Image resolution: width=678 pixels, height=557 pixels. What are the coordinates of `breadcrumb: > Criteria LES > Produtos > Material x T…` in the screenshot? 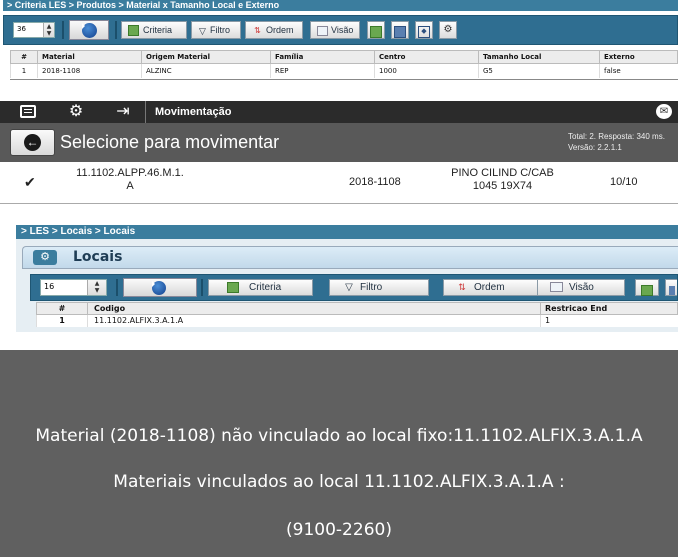 It's located at (340, 5).